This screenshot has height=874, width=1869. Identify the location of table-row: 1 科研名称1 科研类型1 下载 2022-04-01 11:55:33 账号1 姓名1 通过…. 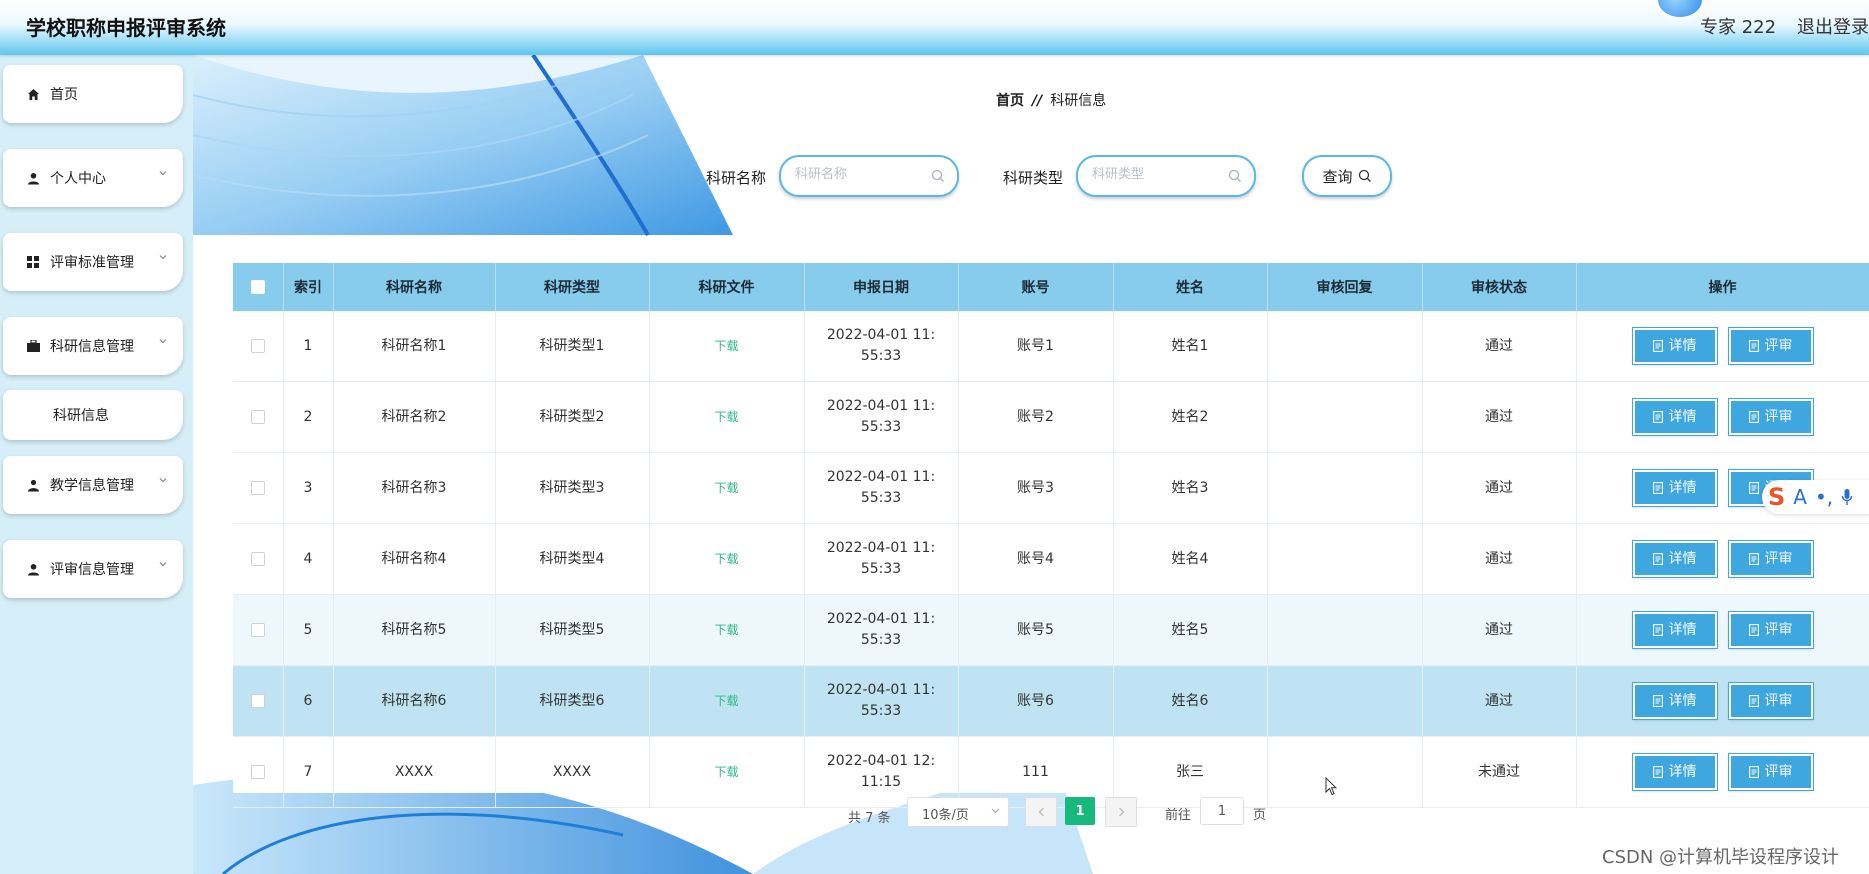
(1051, 346).